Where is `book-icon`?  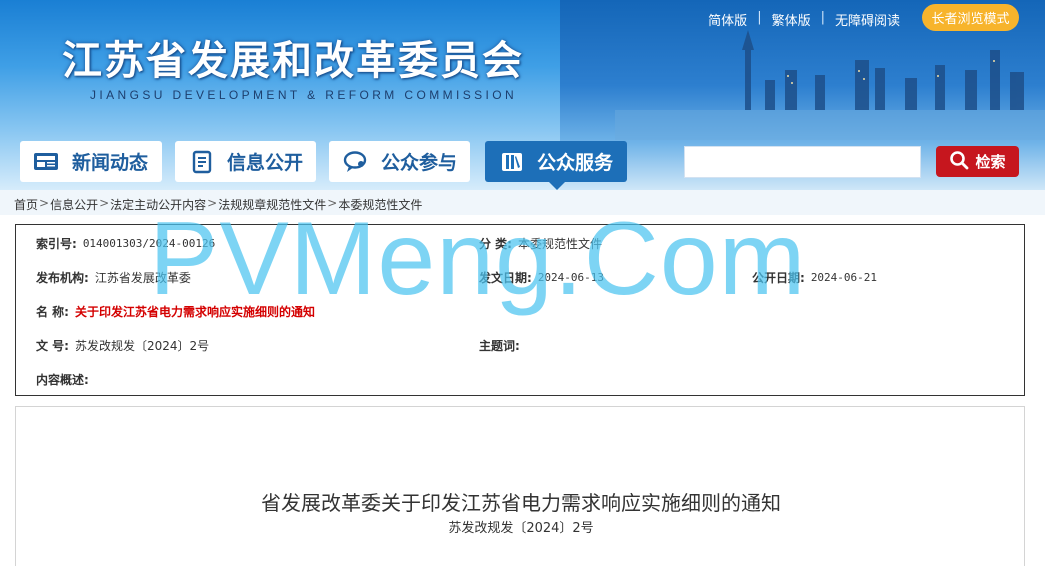 book-icon is located at coordinates (512, 162).